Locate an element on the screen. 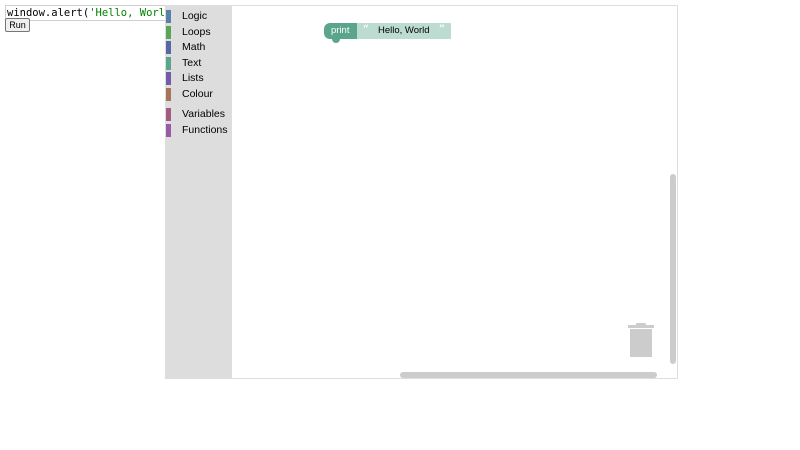 This screenshot has width=800, height=450. category-label: Math is located at coordinates (194, 47).